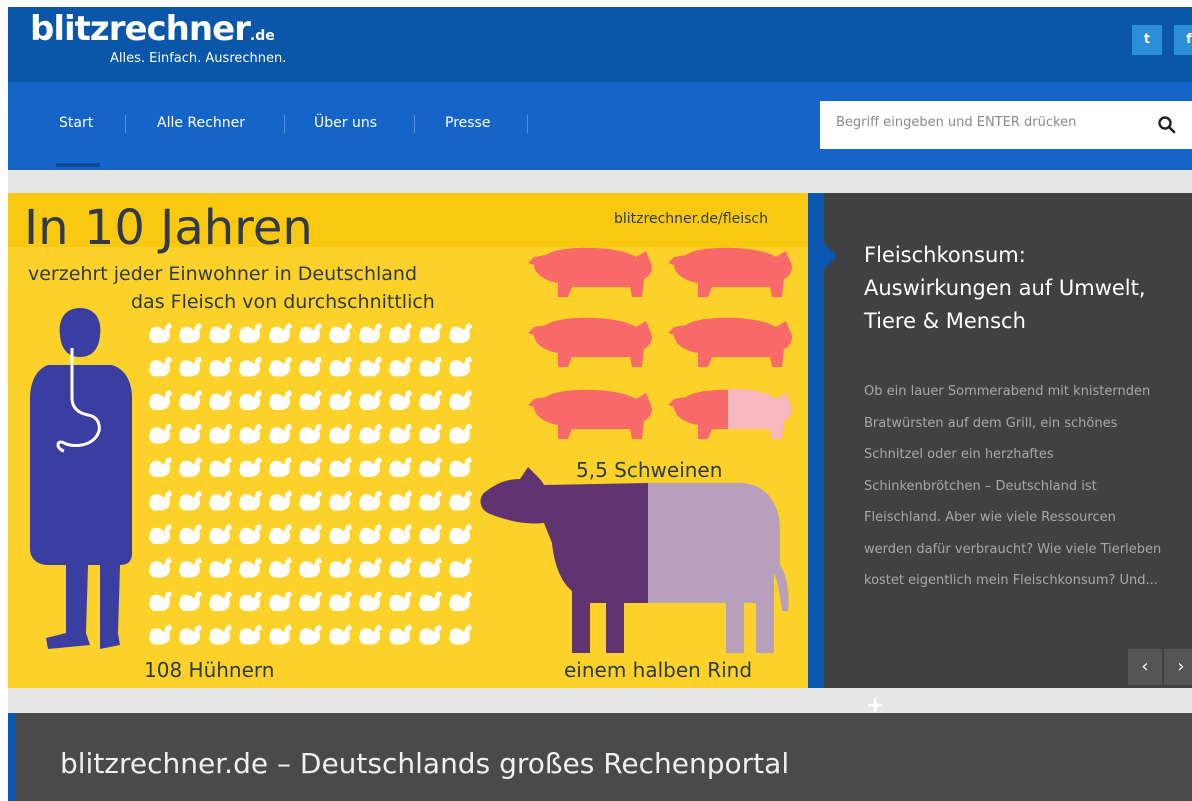 This screenshot has height=801, width=1192. Describe the element at coordinates (467, 123) in the screenshot. I see `nav-item-presse: Presse` at that location.